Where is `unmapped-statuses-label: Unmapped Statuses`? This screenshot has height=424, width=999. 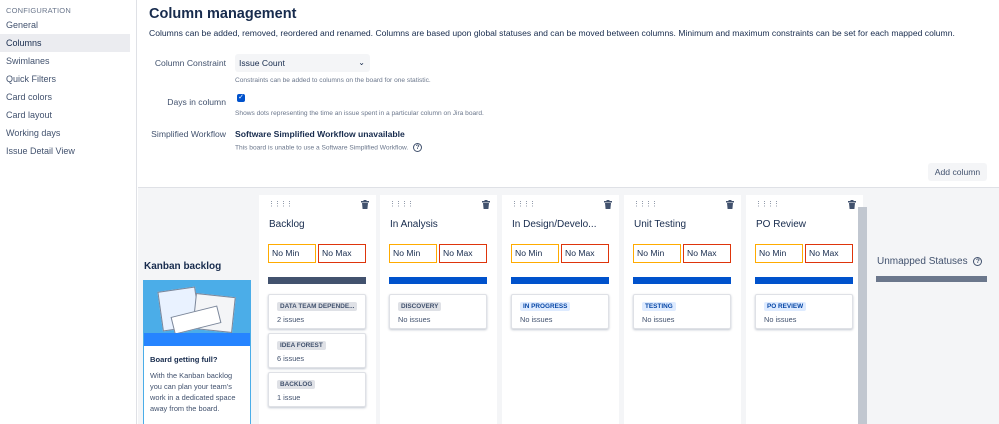
unmapped-statuses-label: Unmapped Statuses is located at coordinates (922, 261).